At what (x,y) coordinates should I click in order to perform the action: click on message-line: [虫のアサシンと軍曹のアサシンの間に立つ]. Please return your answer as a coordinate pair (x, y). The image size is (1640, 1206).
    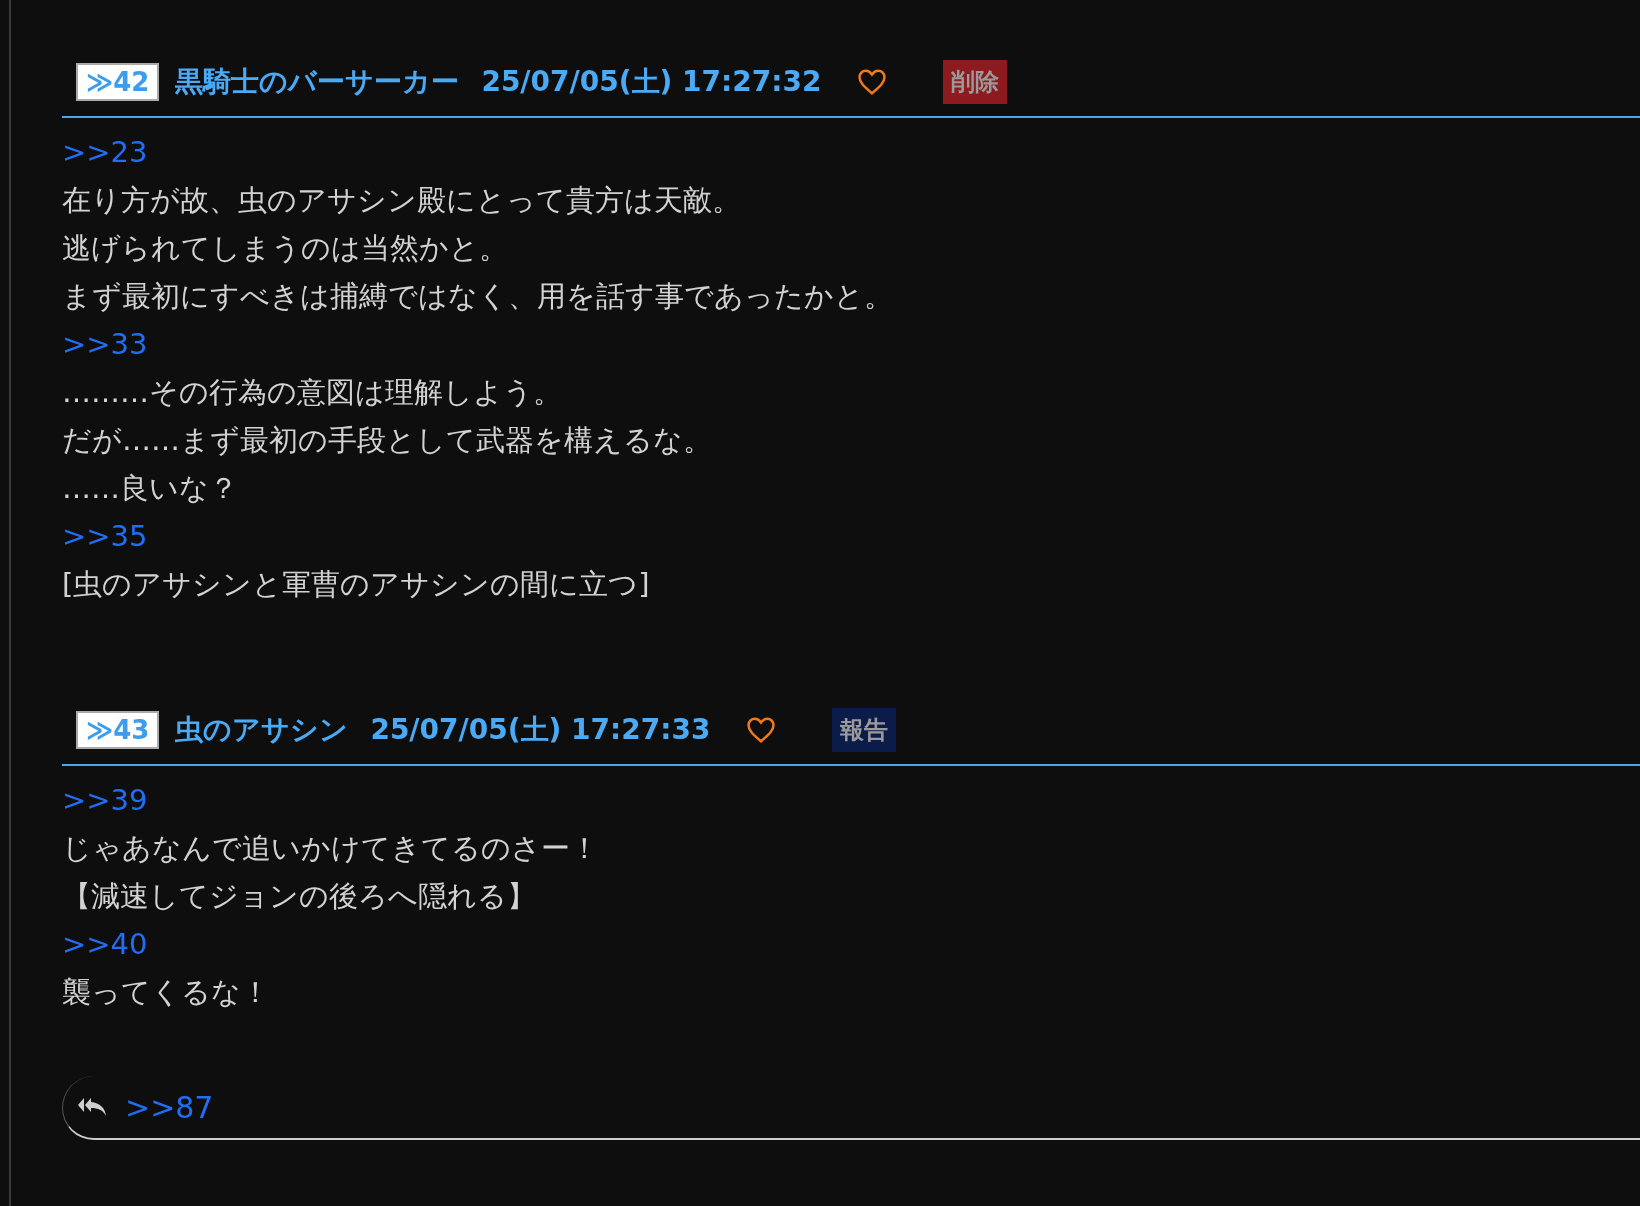
    Looking at the image, I should click on (356, 584).